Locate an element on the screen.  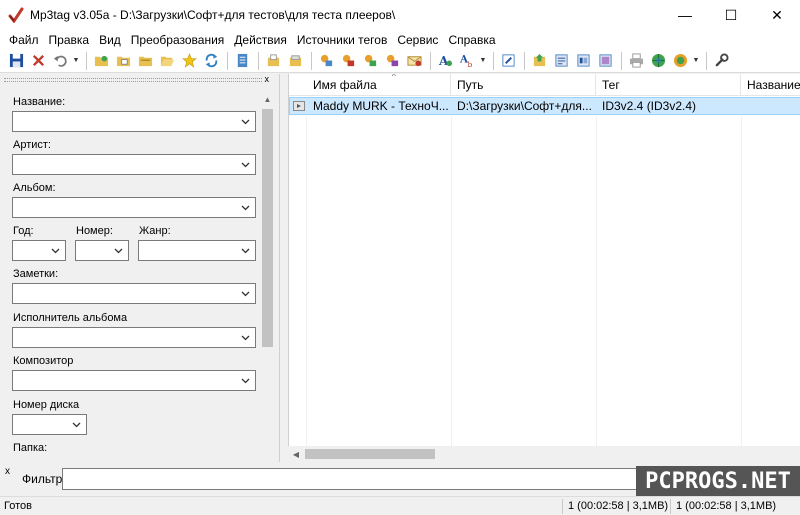
album-field is located at coordinates (134, 207).